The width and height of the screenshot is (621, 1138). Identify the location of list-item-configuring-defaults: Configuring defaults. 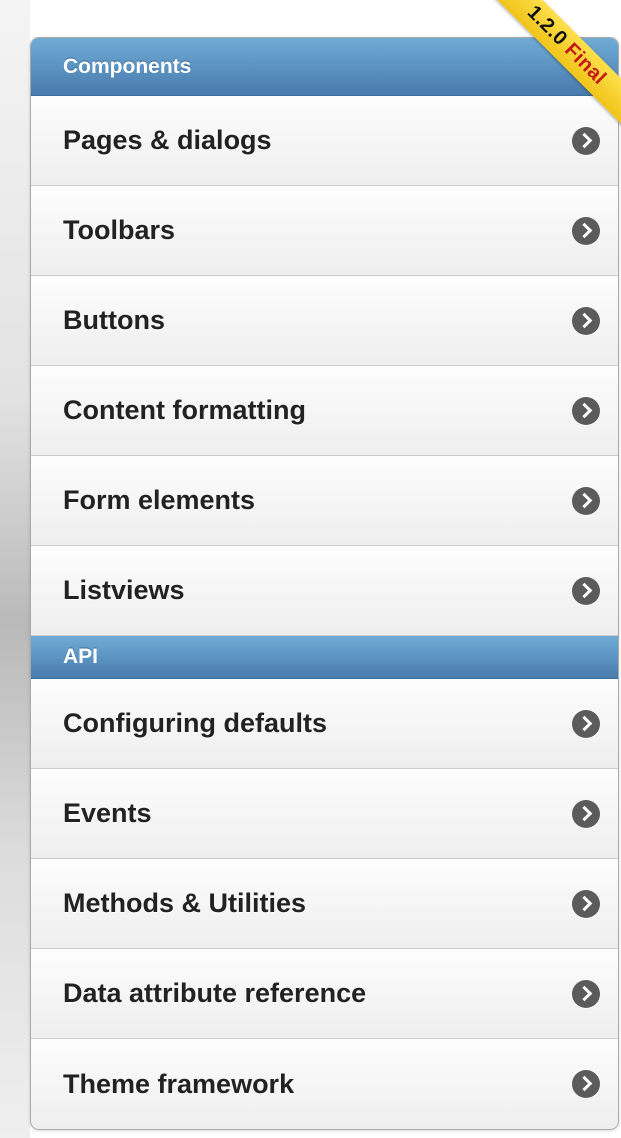
(324, 724).